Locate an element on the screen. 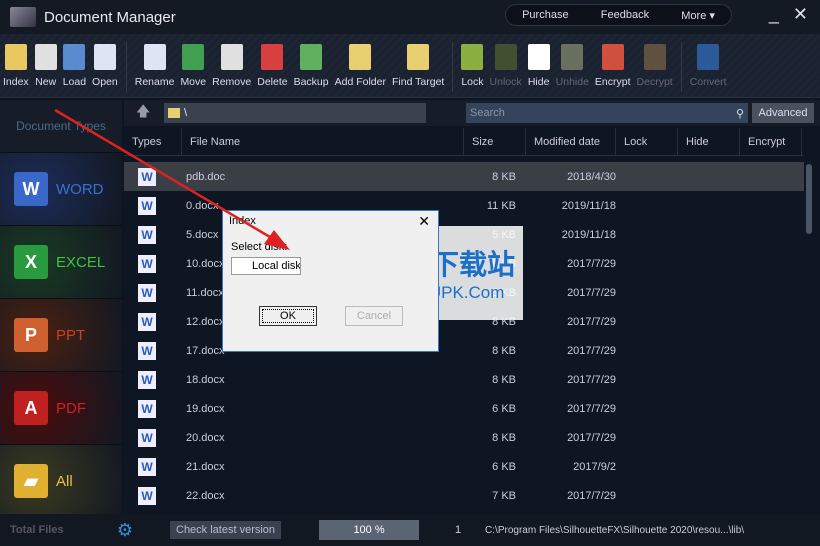  red-arrow-annotation is located at coordinates (172, 179).